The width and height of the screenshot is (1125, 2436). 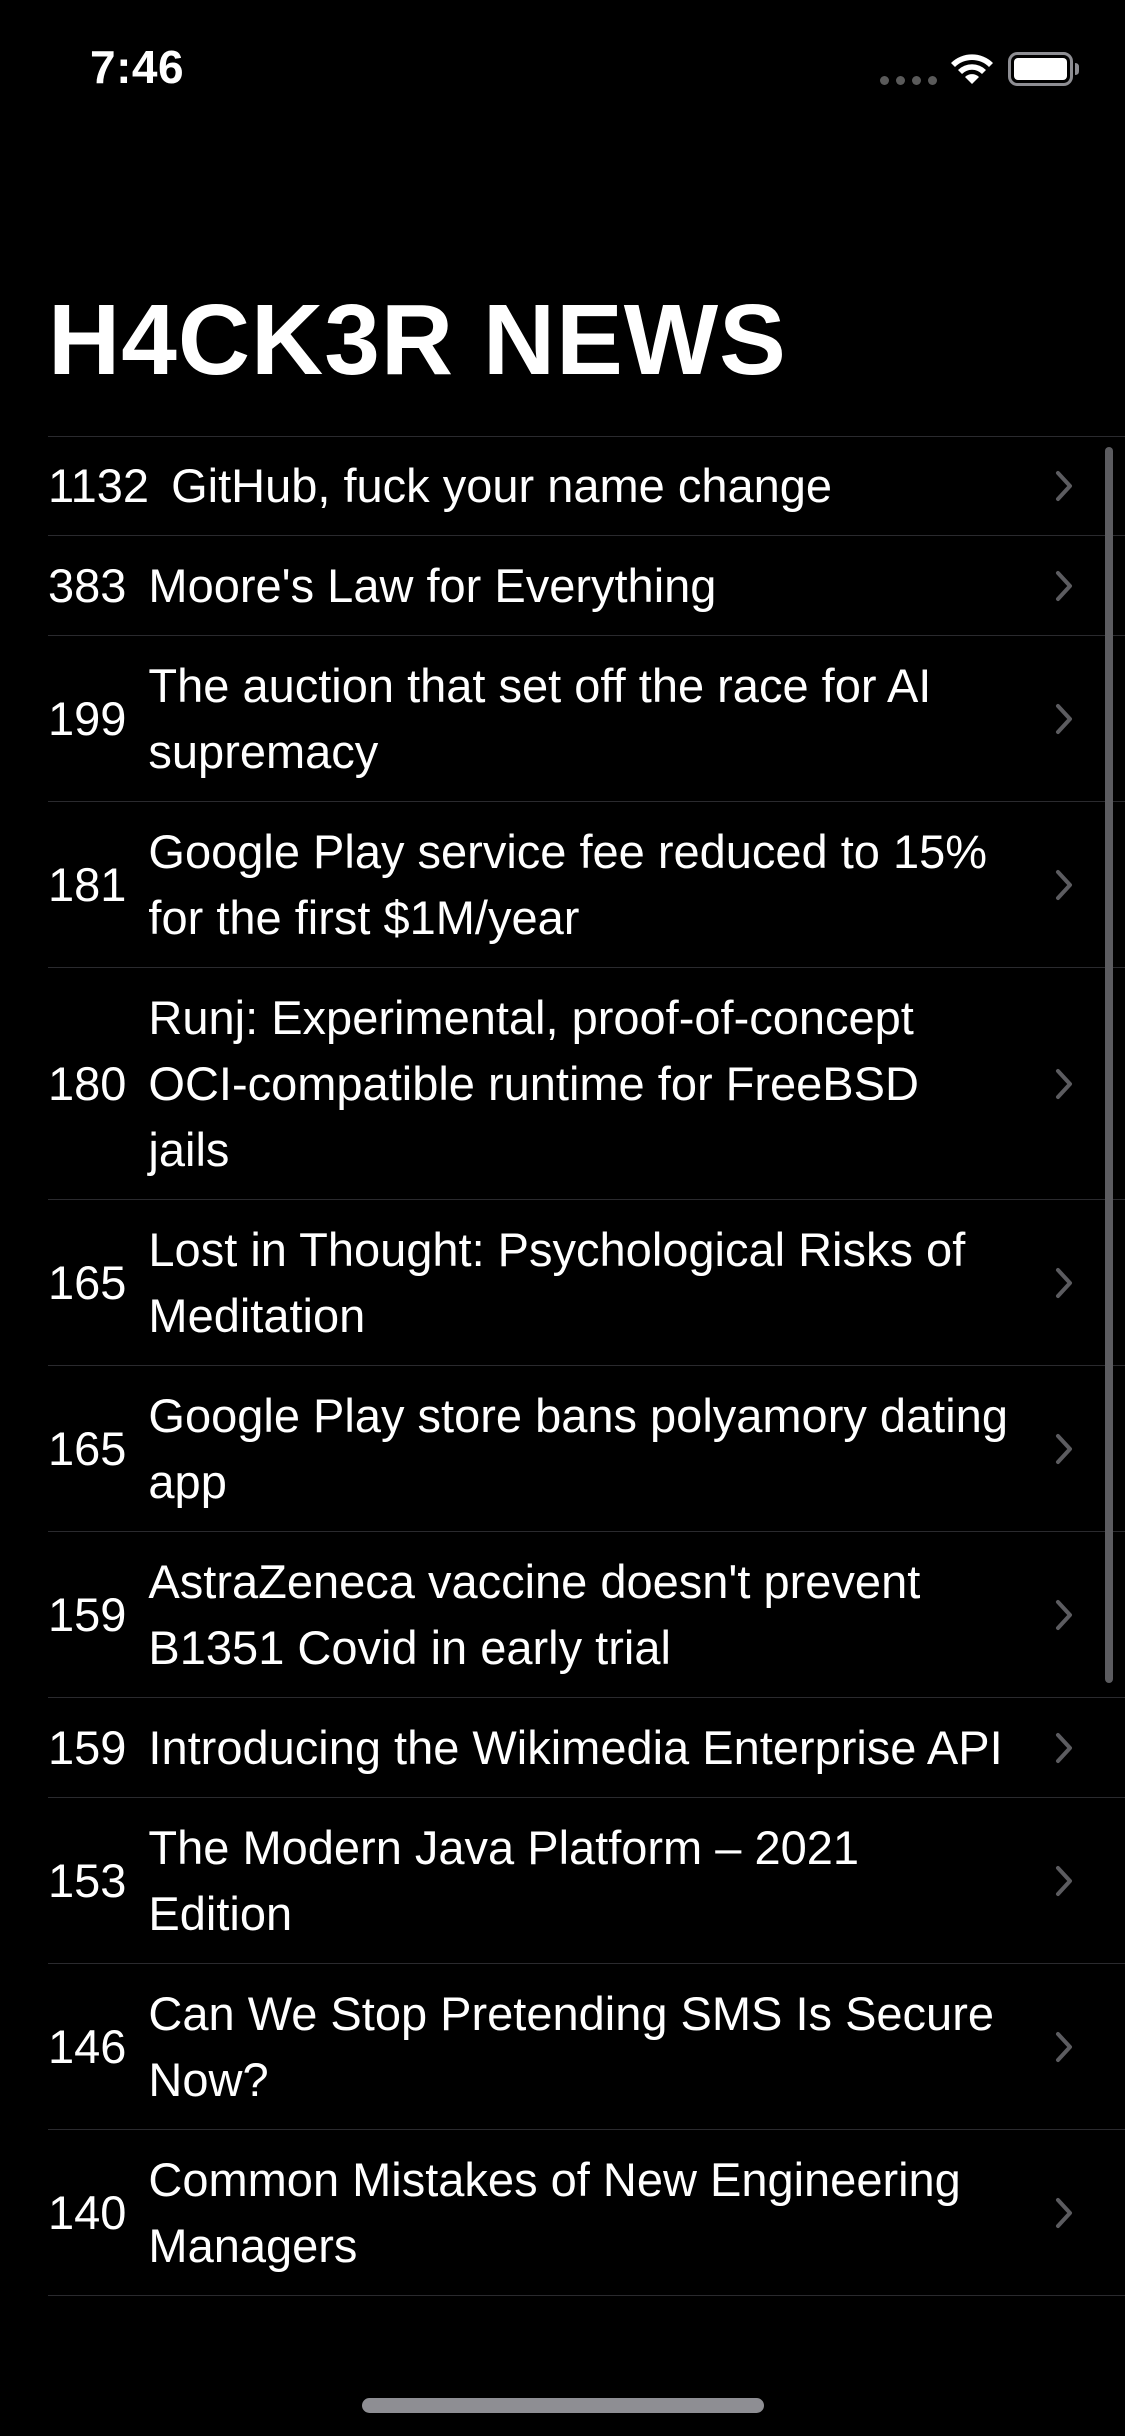 What do you see at coordinates (502, 485) in the screenshot?
I see `story-title: GitHub, fuck your name change` at bounding box center [502, 485].